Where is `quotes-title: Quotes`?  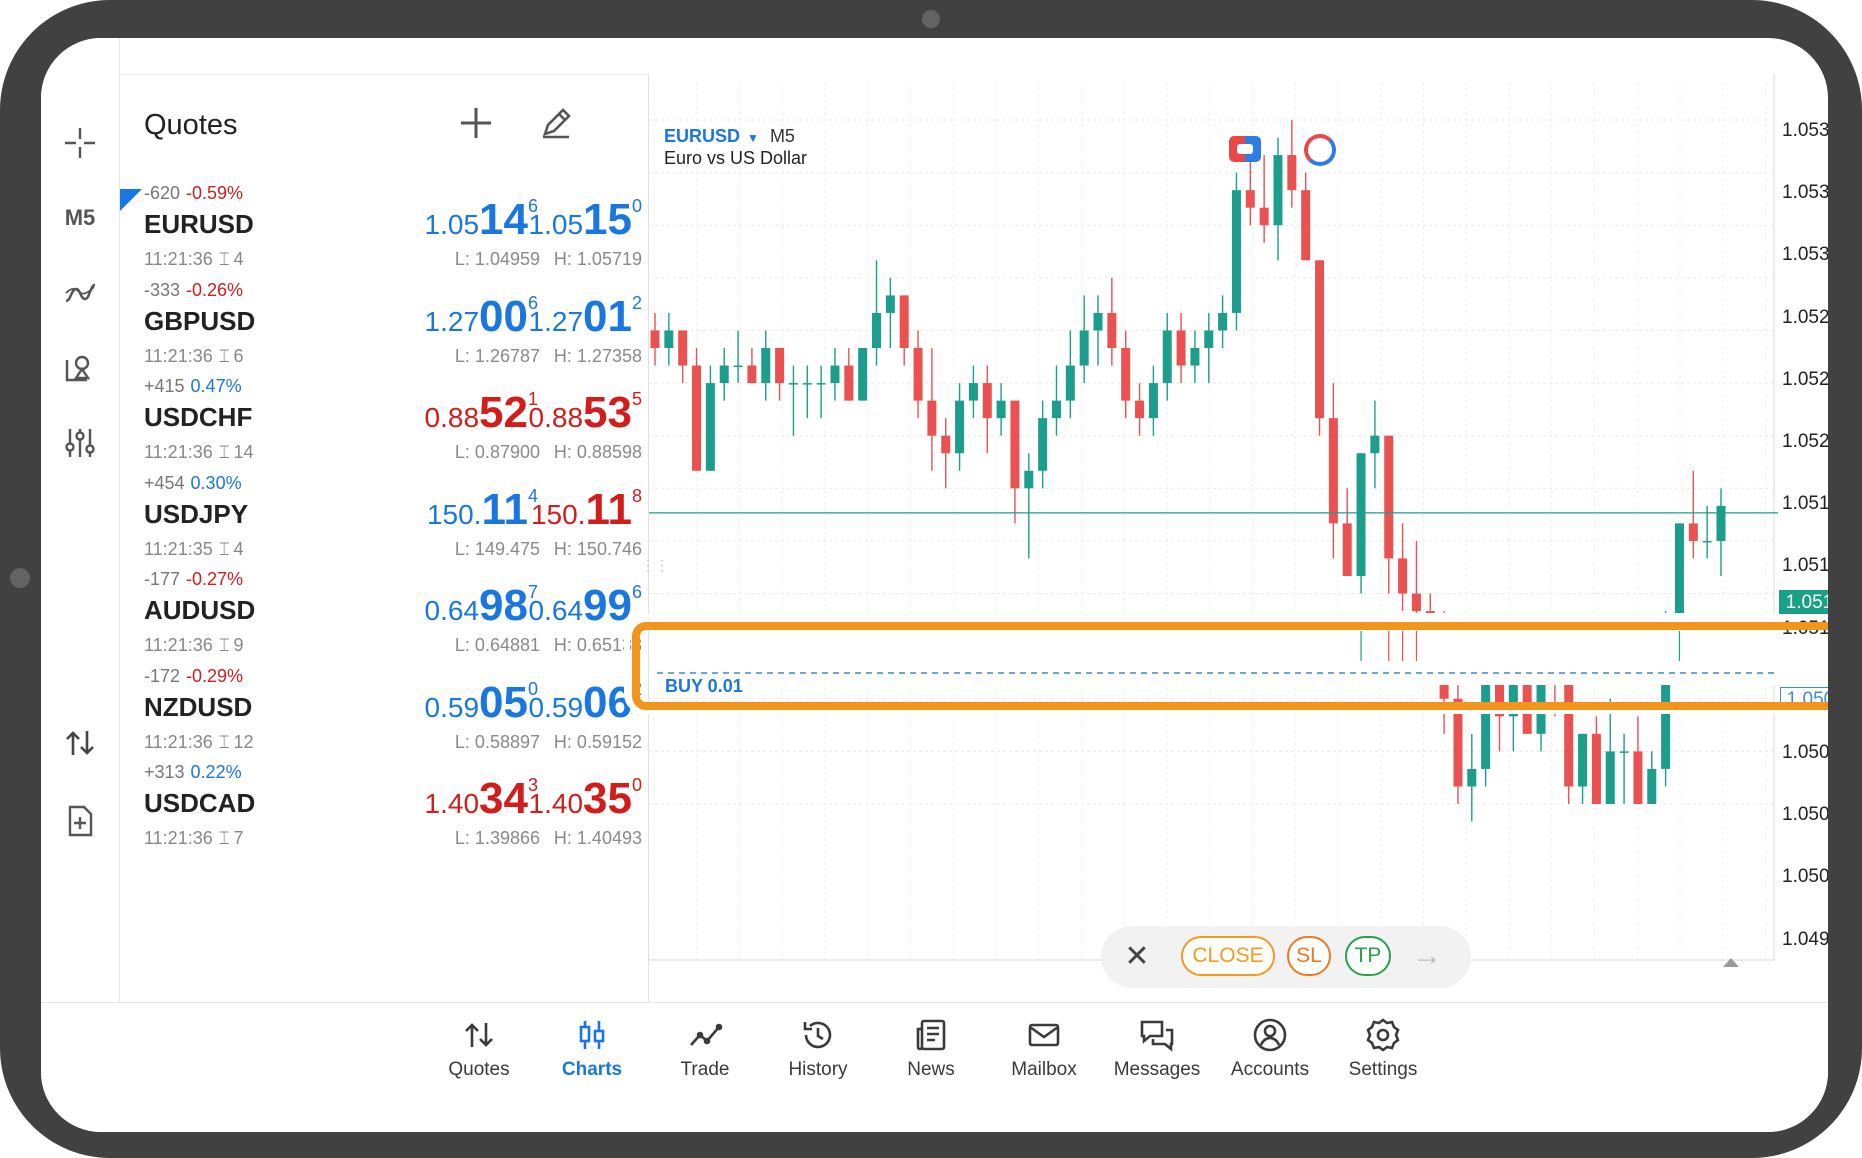
quotes-title: Quotes is located at coordinates (191, 125).